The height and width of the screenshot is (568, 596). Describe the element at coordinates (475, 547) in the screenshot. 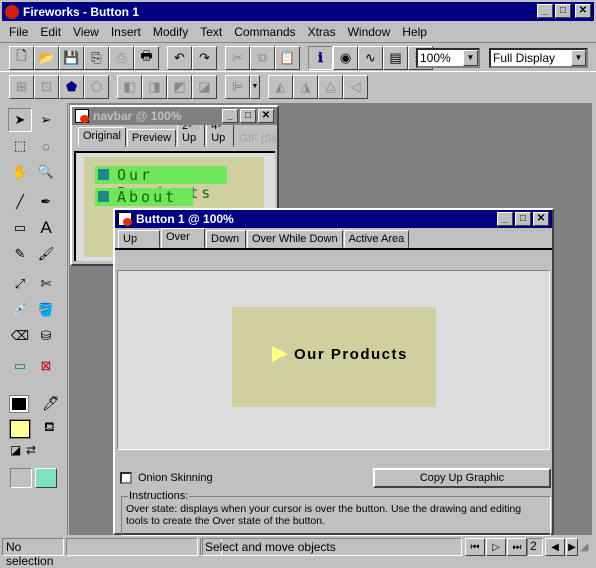

I see `first-frame-icon: ⏮` at that location.